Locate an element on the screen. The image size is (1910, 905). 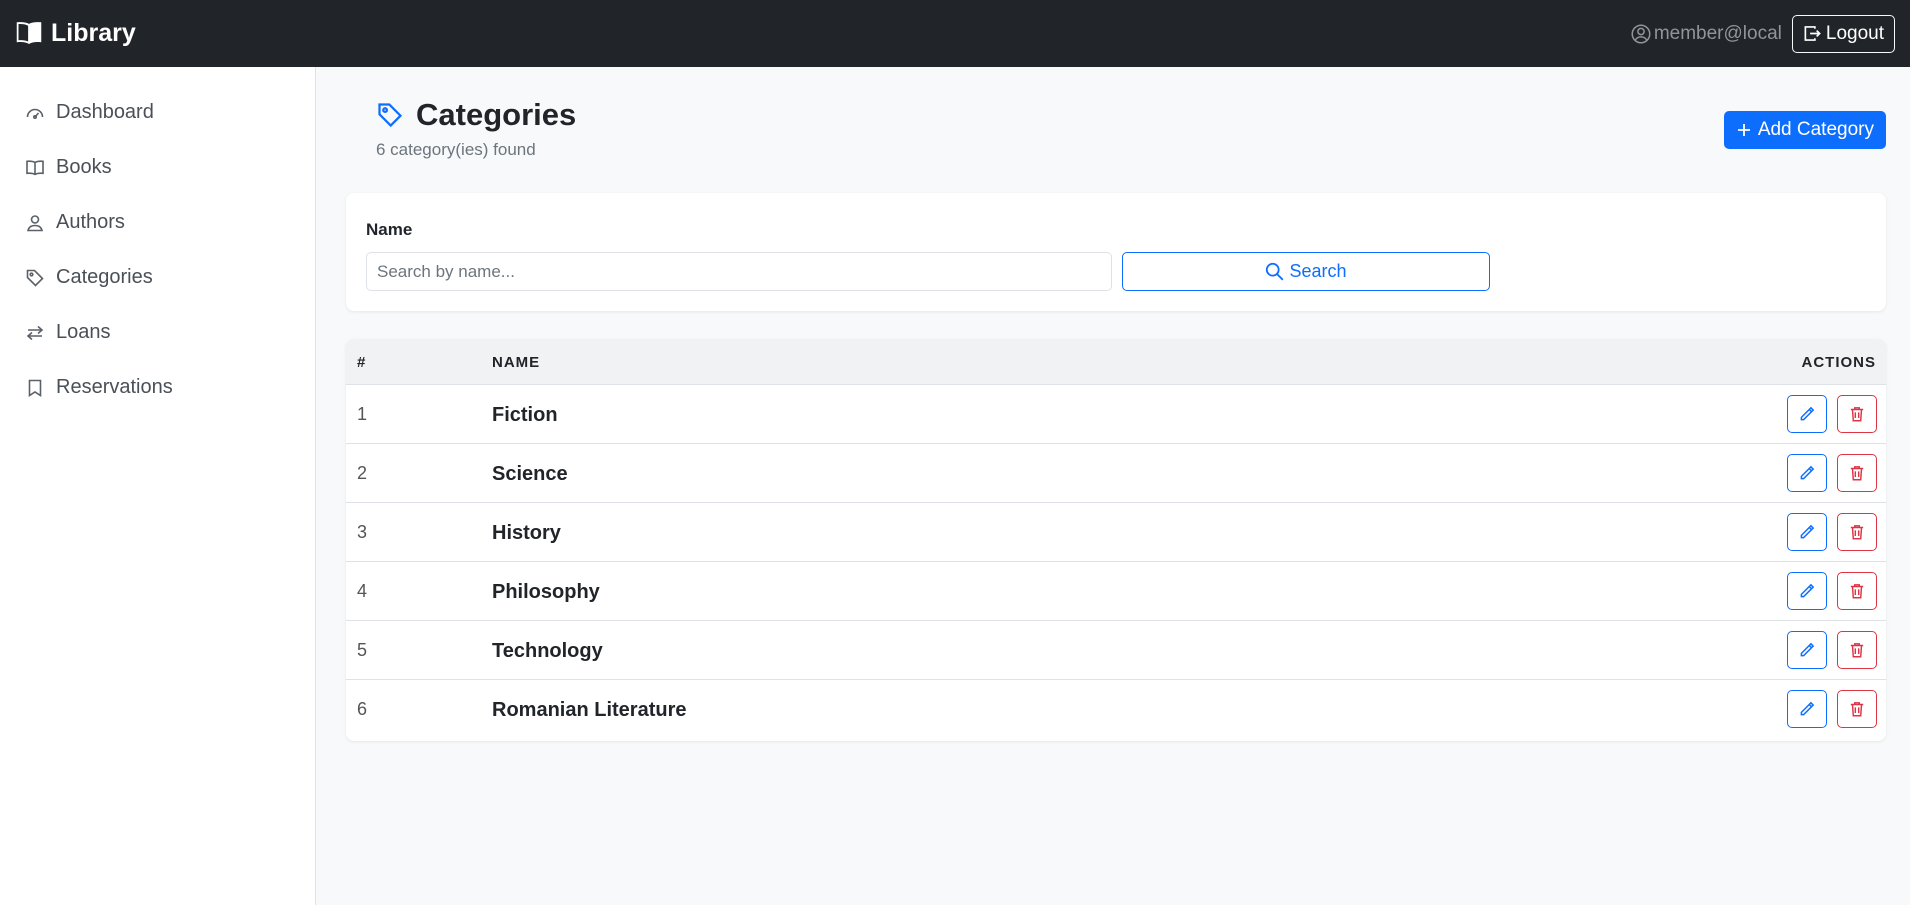
search-label: Search is located at coordinates (1318, 271).